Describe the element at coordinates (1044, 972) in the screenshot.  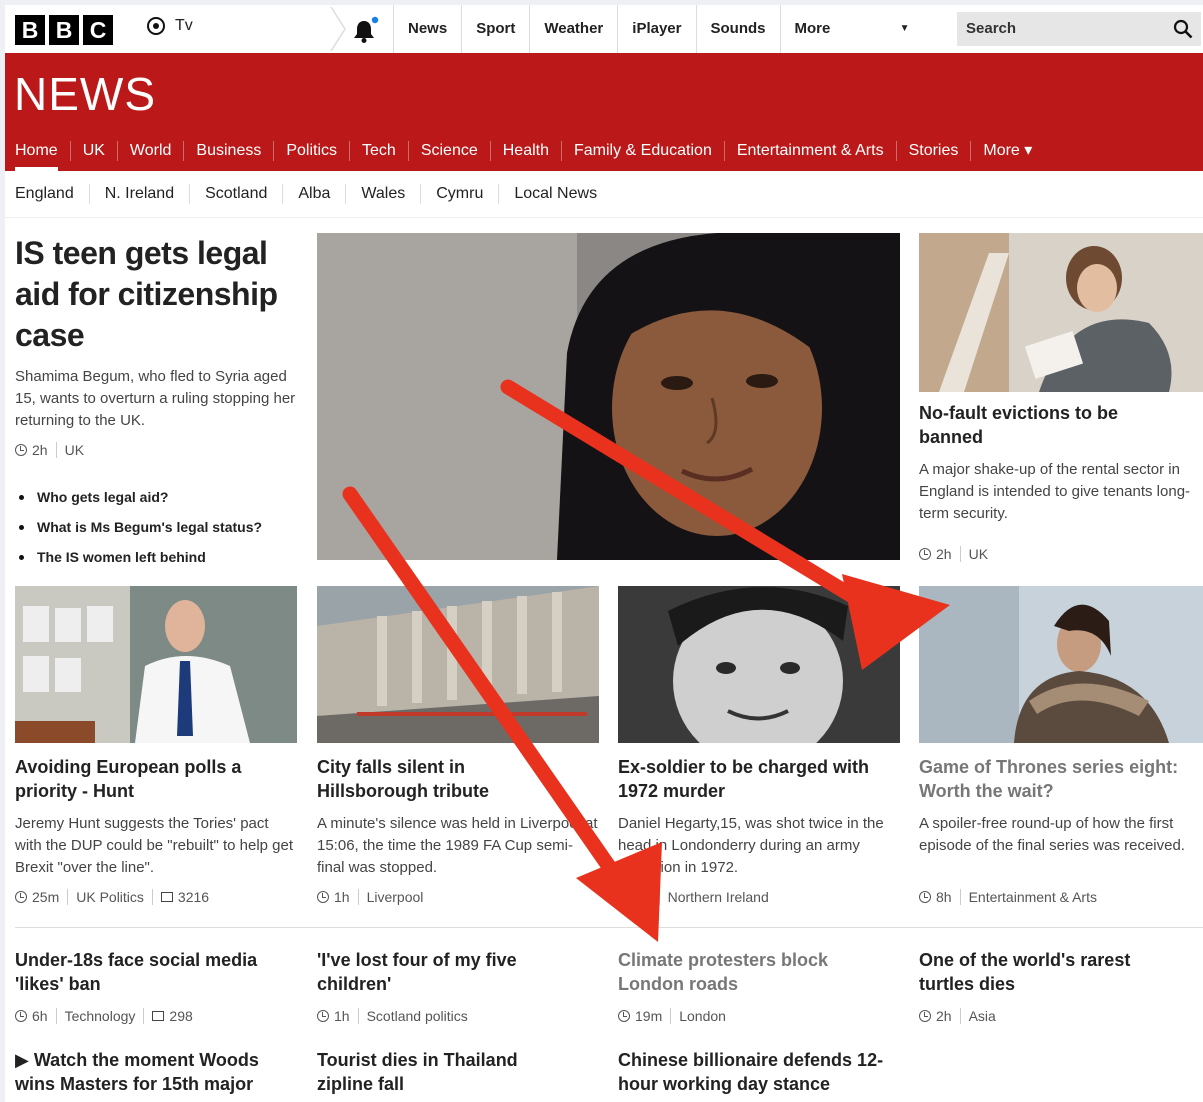
I see `story-headline: One of the world's rarest turtles dies` at that location.